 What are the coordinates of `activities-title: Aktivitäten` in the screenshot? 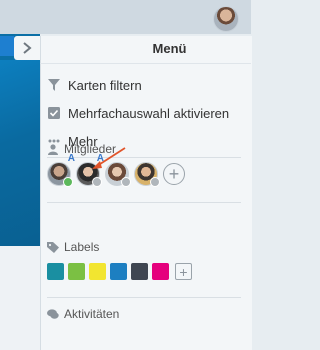 It's located at (92, 314).